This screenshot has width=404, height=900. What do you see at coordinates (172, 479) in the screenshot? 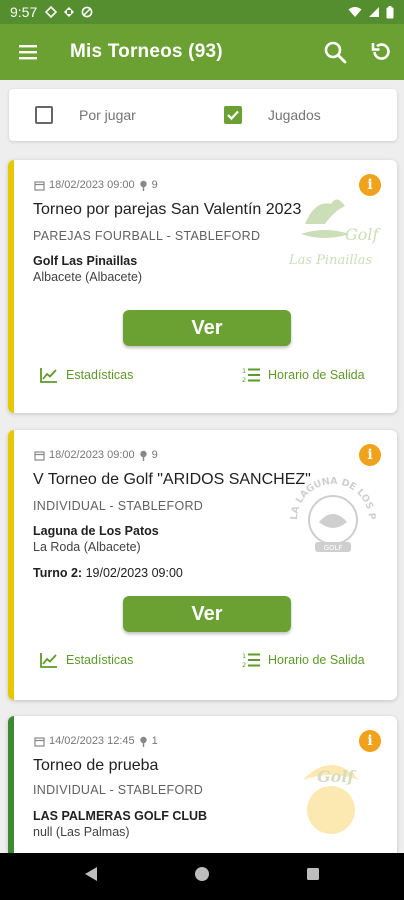
I see `tournament-name: V Torneo de Golf "ARIDOS SANCHEZ"` at bounding box center [172, 479].